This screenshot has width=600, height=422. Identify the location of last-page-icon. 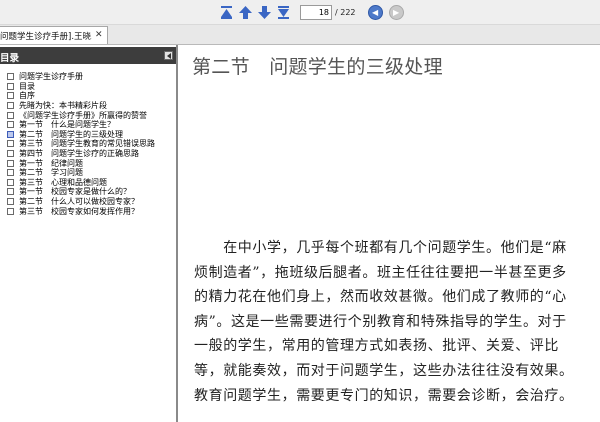
(283, 12).